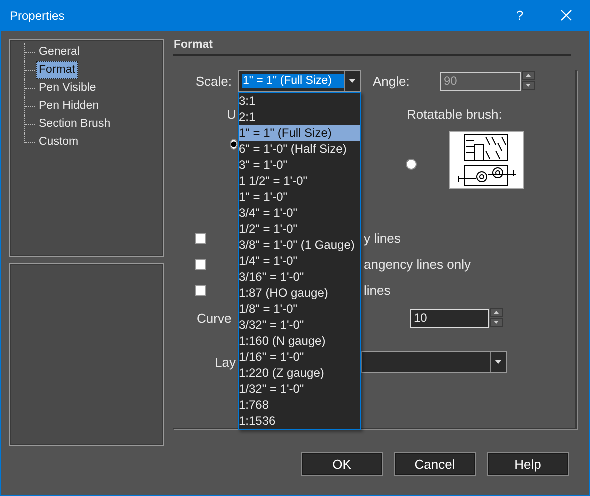  I want to click on scale-option: 3/32" = 1'-0", so click(299, 325).